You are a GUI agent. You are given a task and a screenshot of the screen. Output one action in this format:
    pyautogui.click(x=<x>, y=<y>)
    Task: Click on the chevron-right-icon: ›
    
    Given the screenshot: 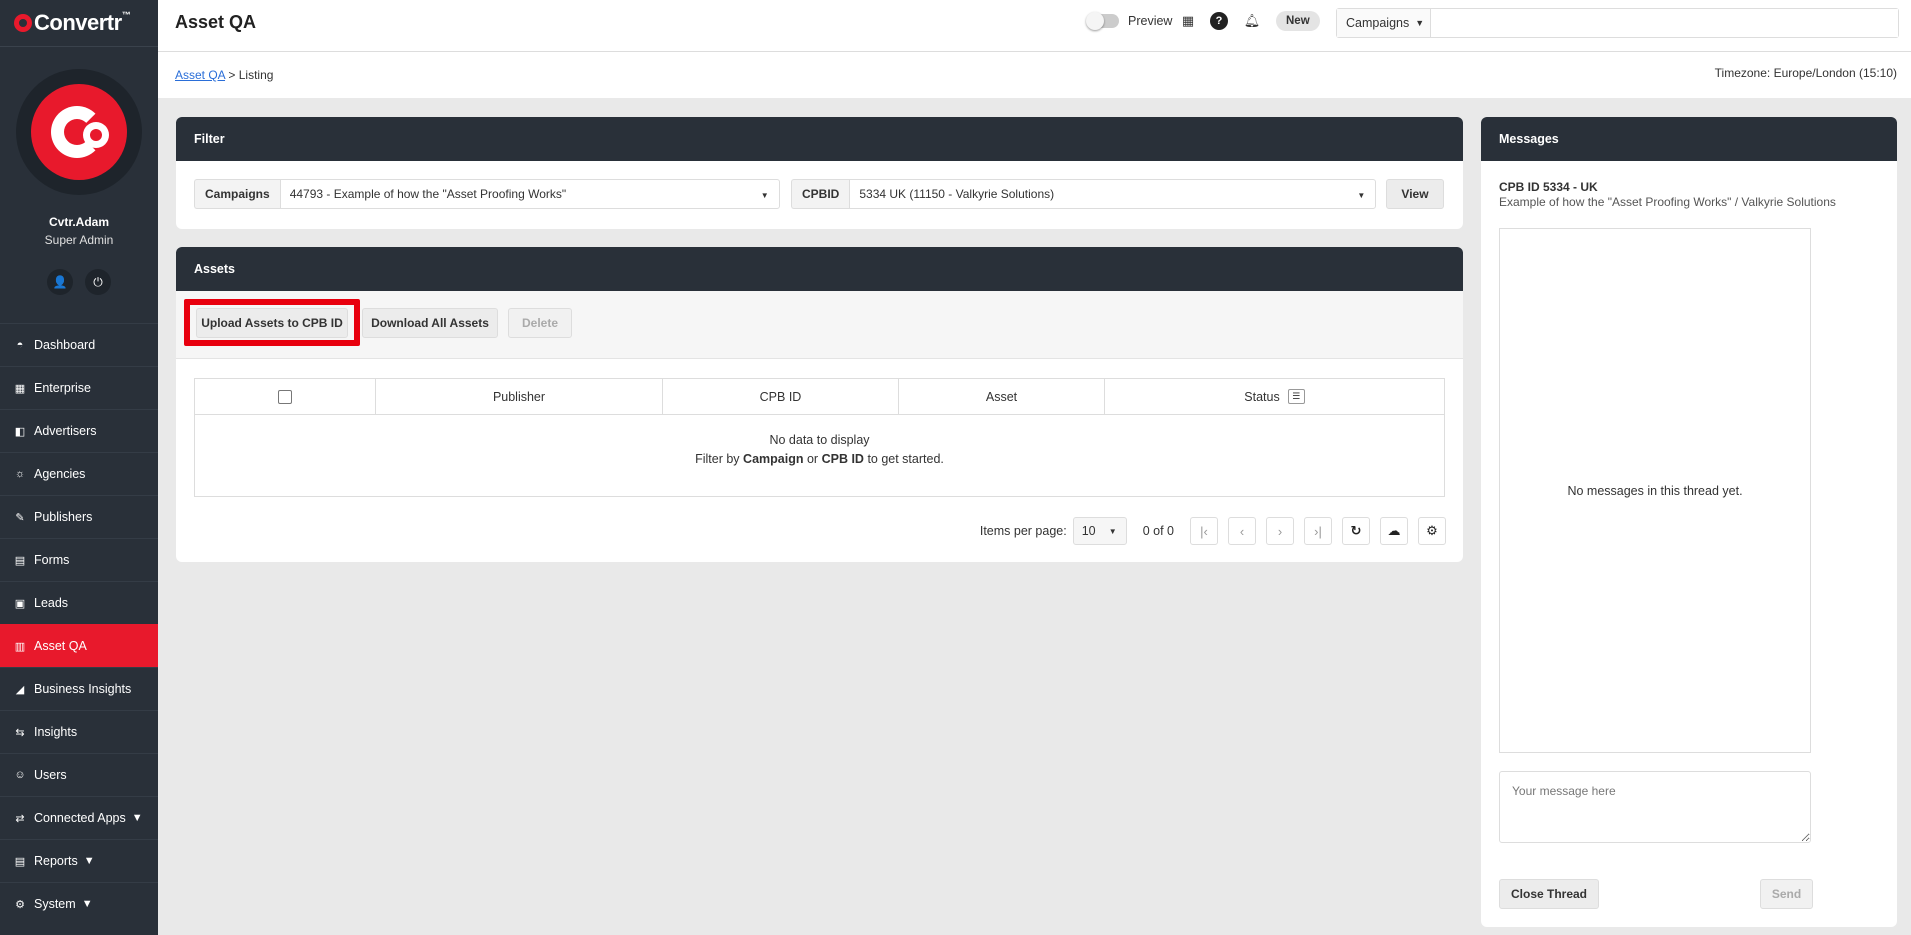 What is the action you would take?
    pyautogui.click(x=1280, y=531)
    